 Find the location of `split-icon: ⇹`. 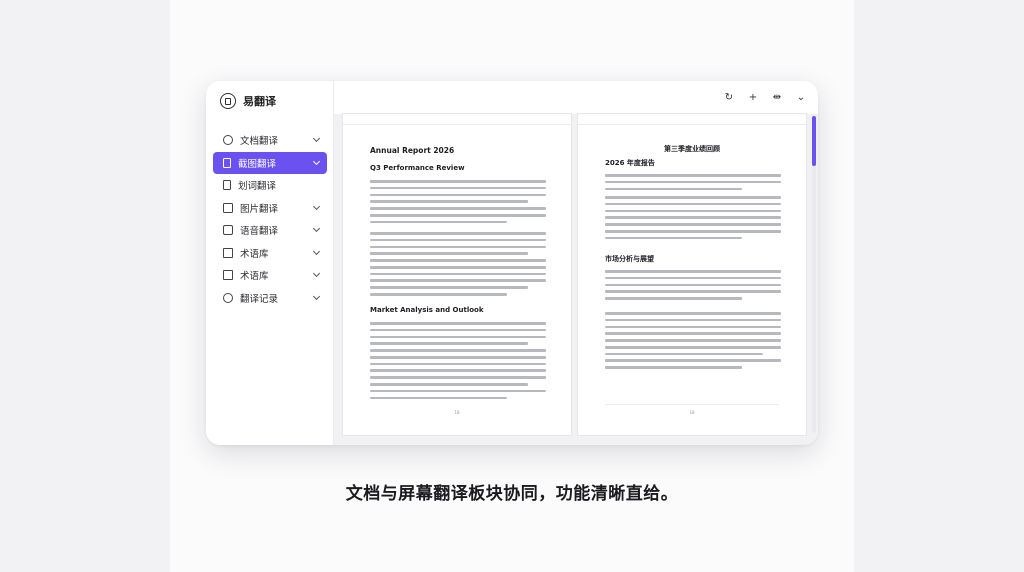

split-icon: ⇹ is located at coordinates (777, 97).